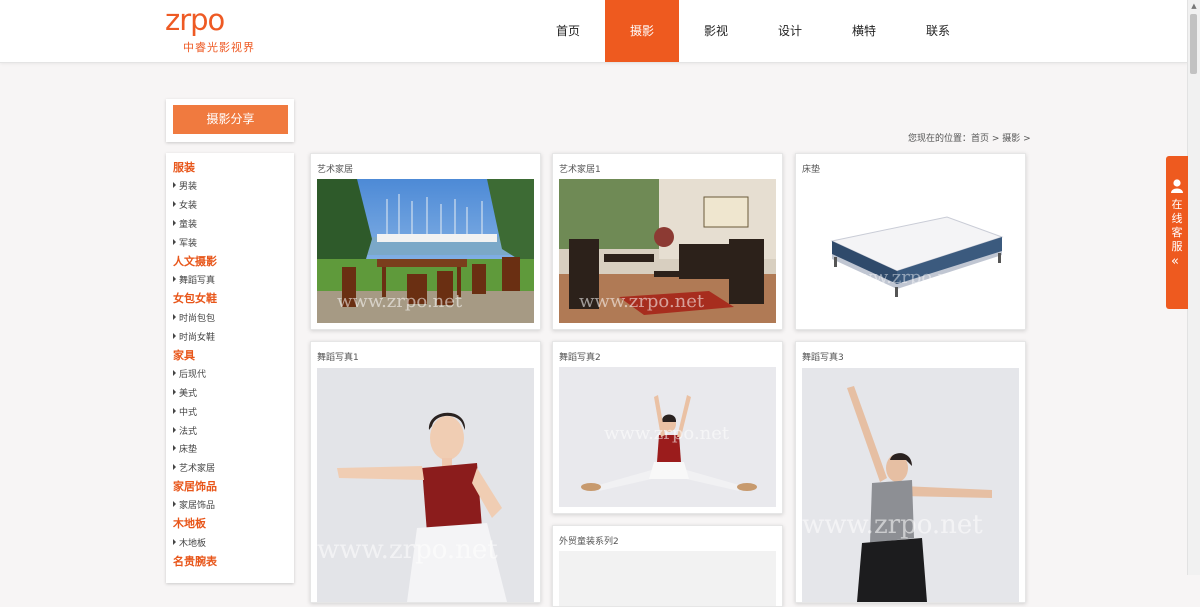  I want to click on sidebar-item-french: 法式, so click(185, 430).